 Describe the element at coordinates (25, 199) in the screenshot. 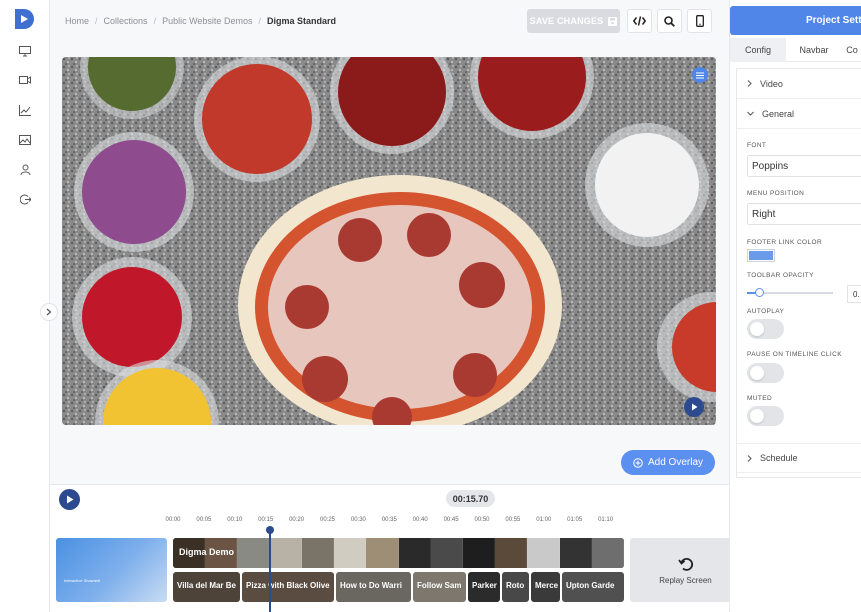

I see `logout-icon` at that location.